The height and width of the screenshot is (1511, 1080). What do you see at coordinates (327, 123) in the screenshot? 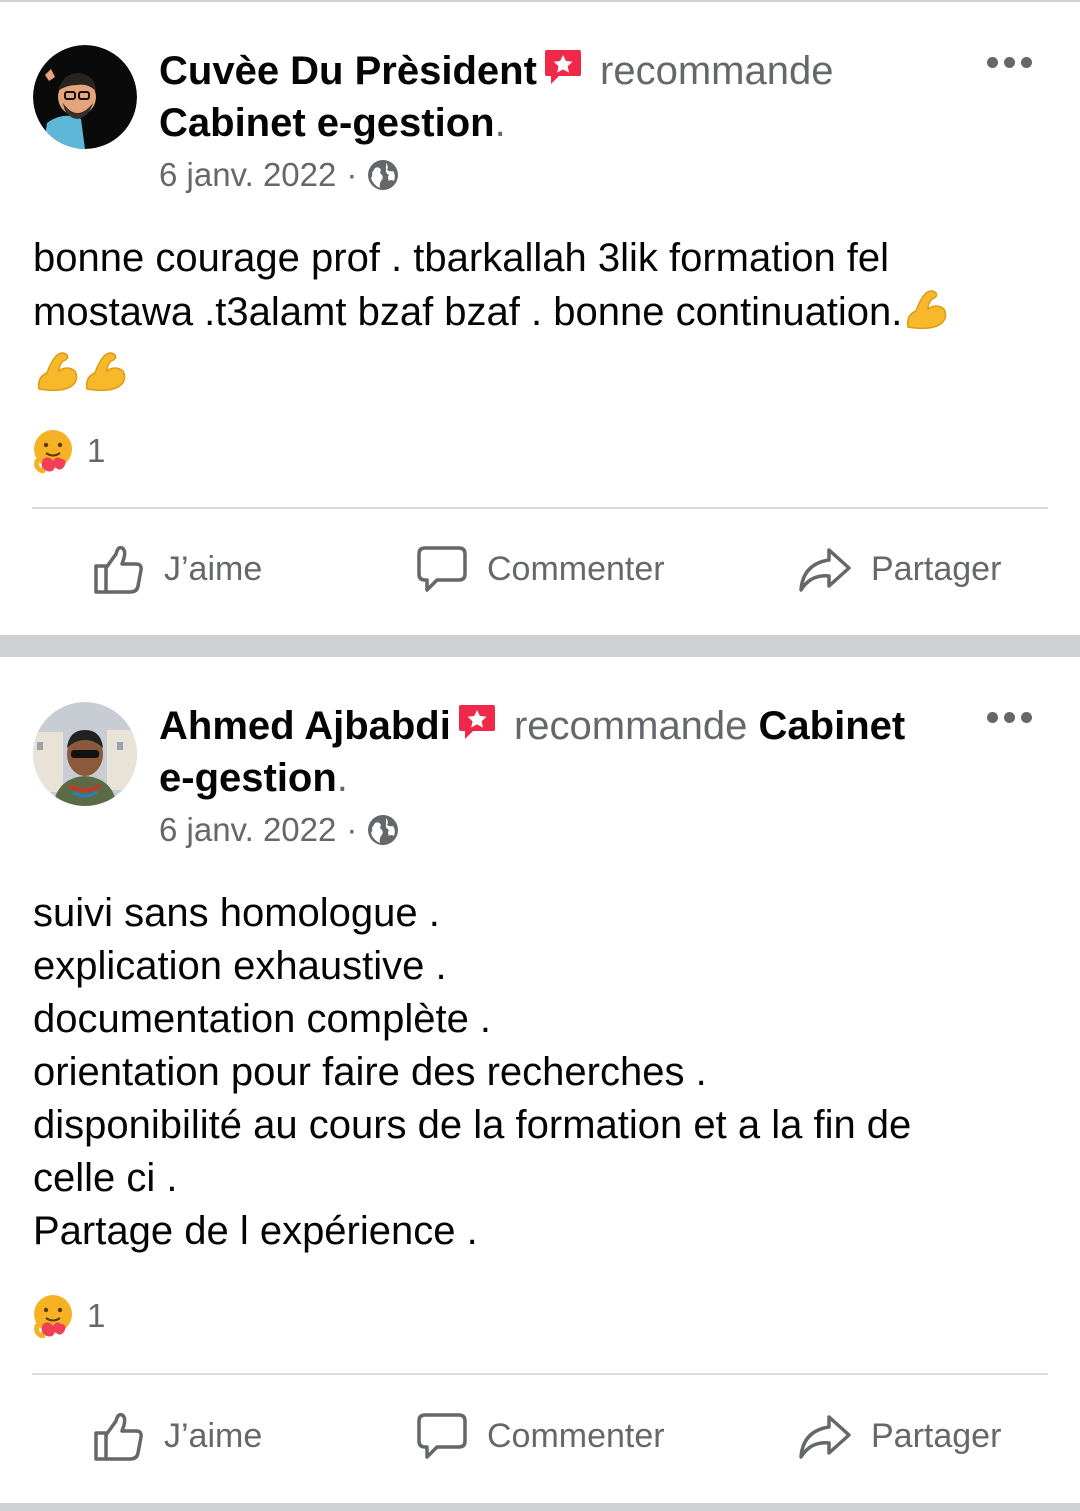
I see `page-name: Cabinet e-gestion` at bounding box center [327, 123].